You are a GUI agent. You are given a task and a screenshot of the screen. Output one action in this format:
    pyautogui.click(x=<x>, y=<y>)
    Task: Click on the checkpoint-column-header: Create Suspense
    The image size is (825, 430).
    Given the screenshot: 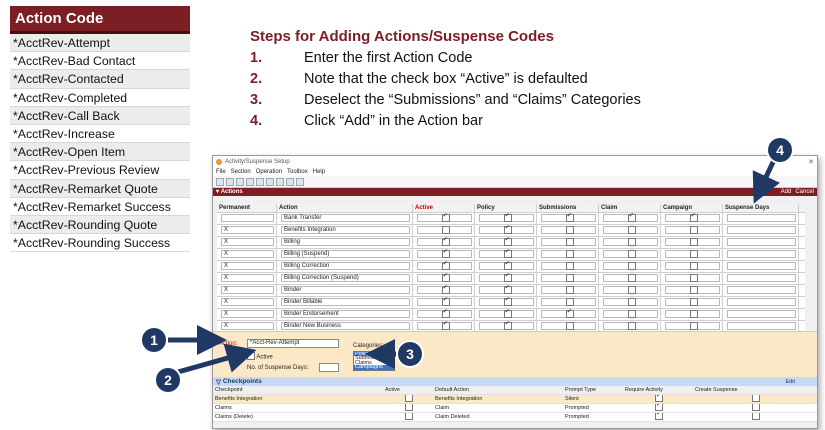 What is the action you would take?
    pyautogui.click(x=755, y=390)
    